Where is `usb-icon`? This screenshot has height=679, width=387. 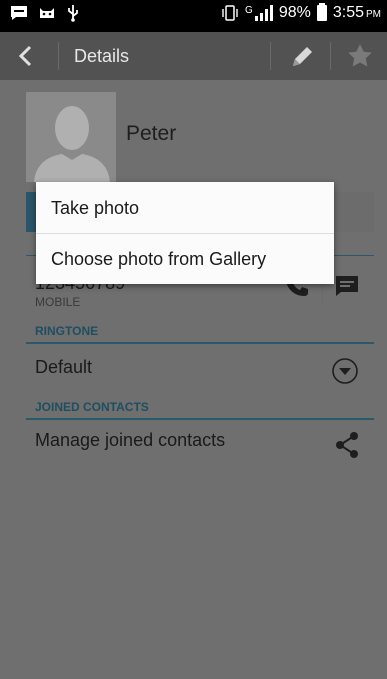
usb-icon is located at coordinates (73, 13).